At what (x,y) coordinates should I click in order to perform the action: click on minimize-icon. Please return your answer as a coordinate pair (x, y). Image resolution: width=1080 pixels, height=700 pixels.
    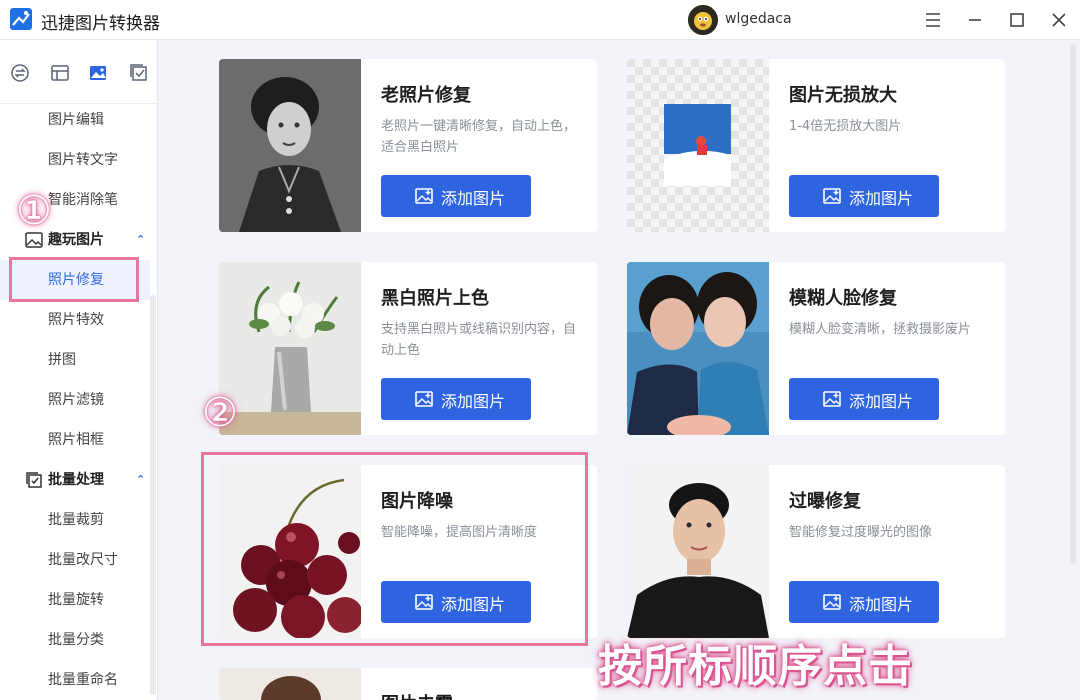
    Looking at the image, I should click on (975, 20).